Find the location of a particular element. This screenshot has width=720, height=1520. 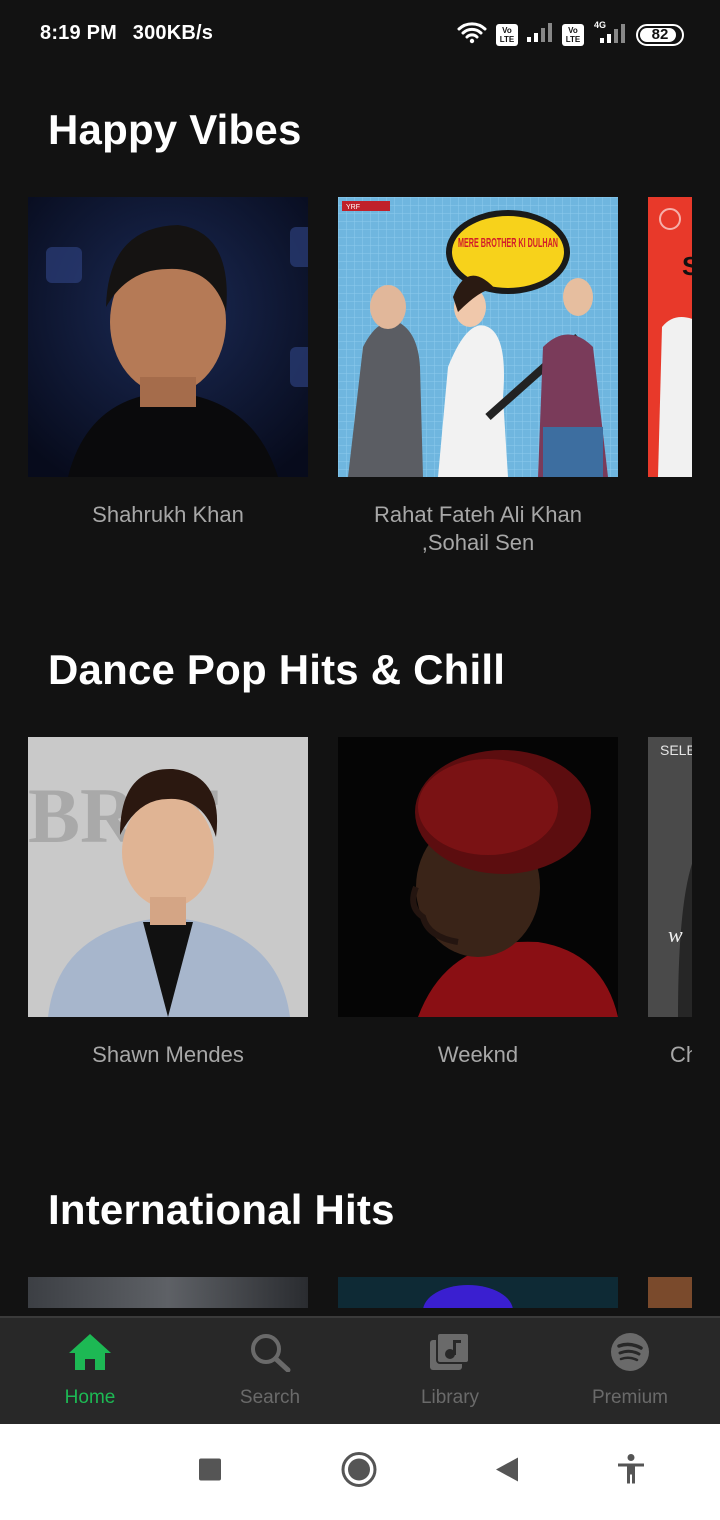

status-bar: 8:19 PM 300KB/s Vo LTE Vo LTE 4G 82 is located at coordinates (360, 35).